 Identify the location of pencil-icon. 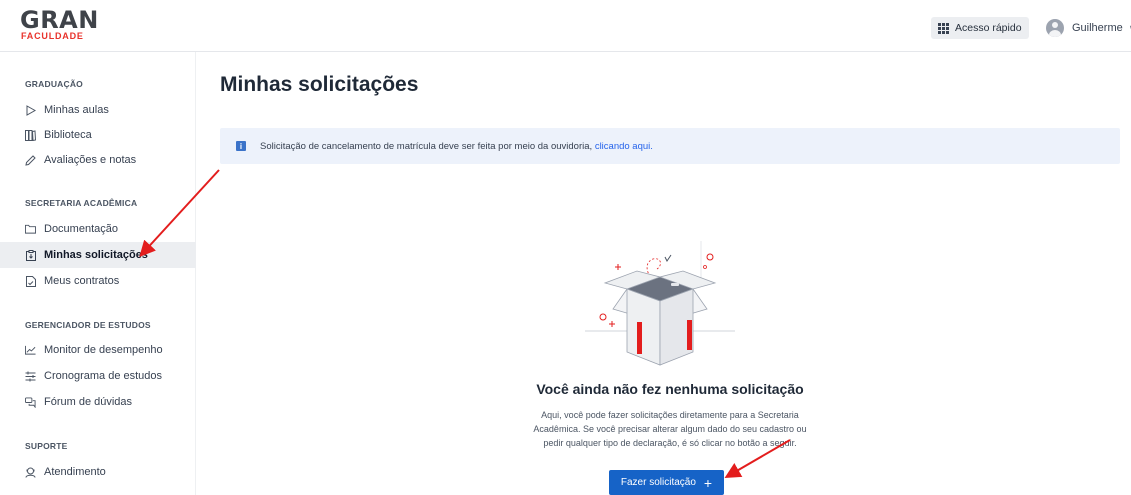
(30, 160).